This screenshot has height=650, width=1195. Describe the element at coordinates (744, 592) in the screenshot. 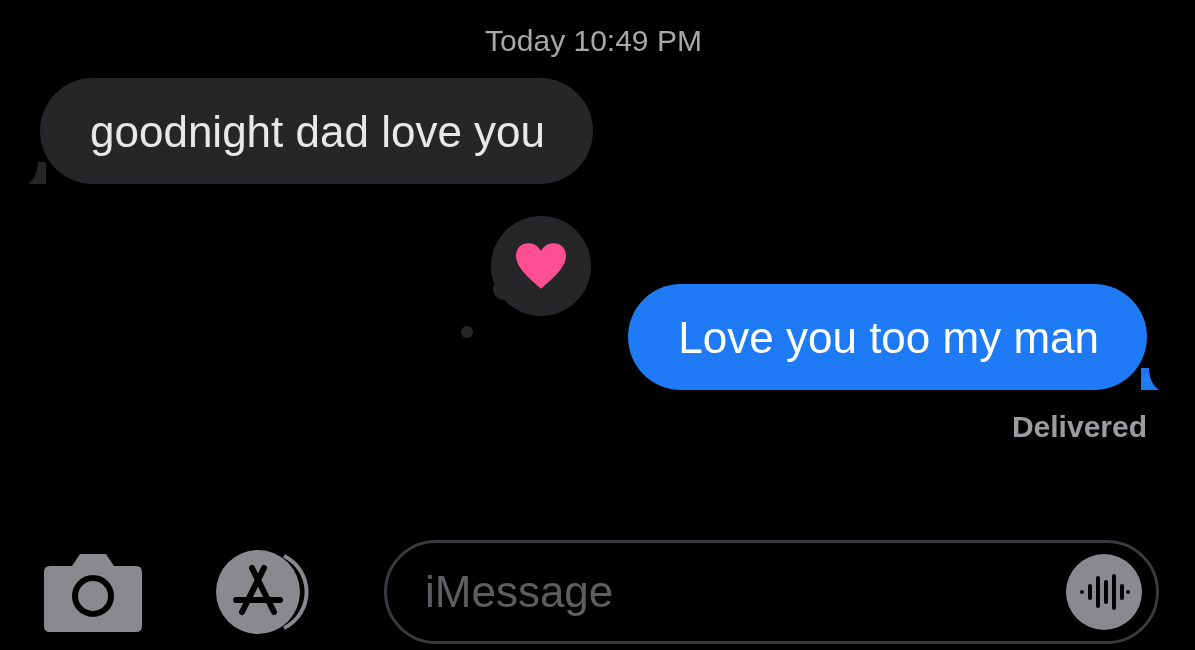

I see `message-input-field: iMessage` at that location.